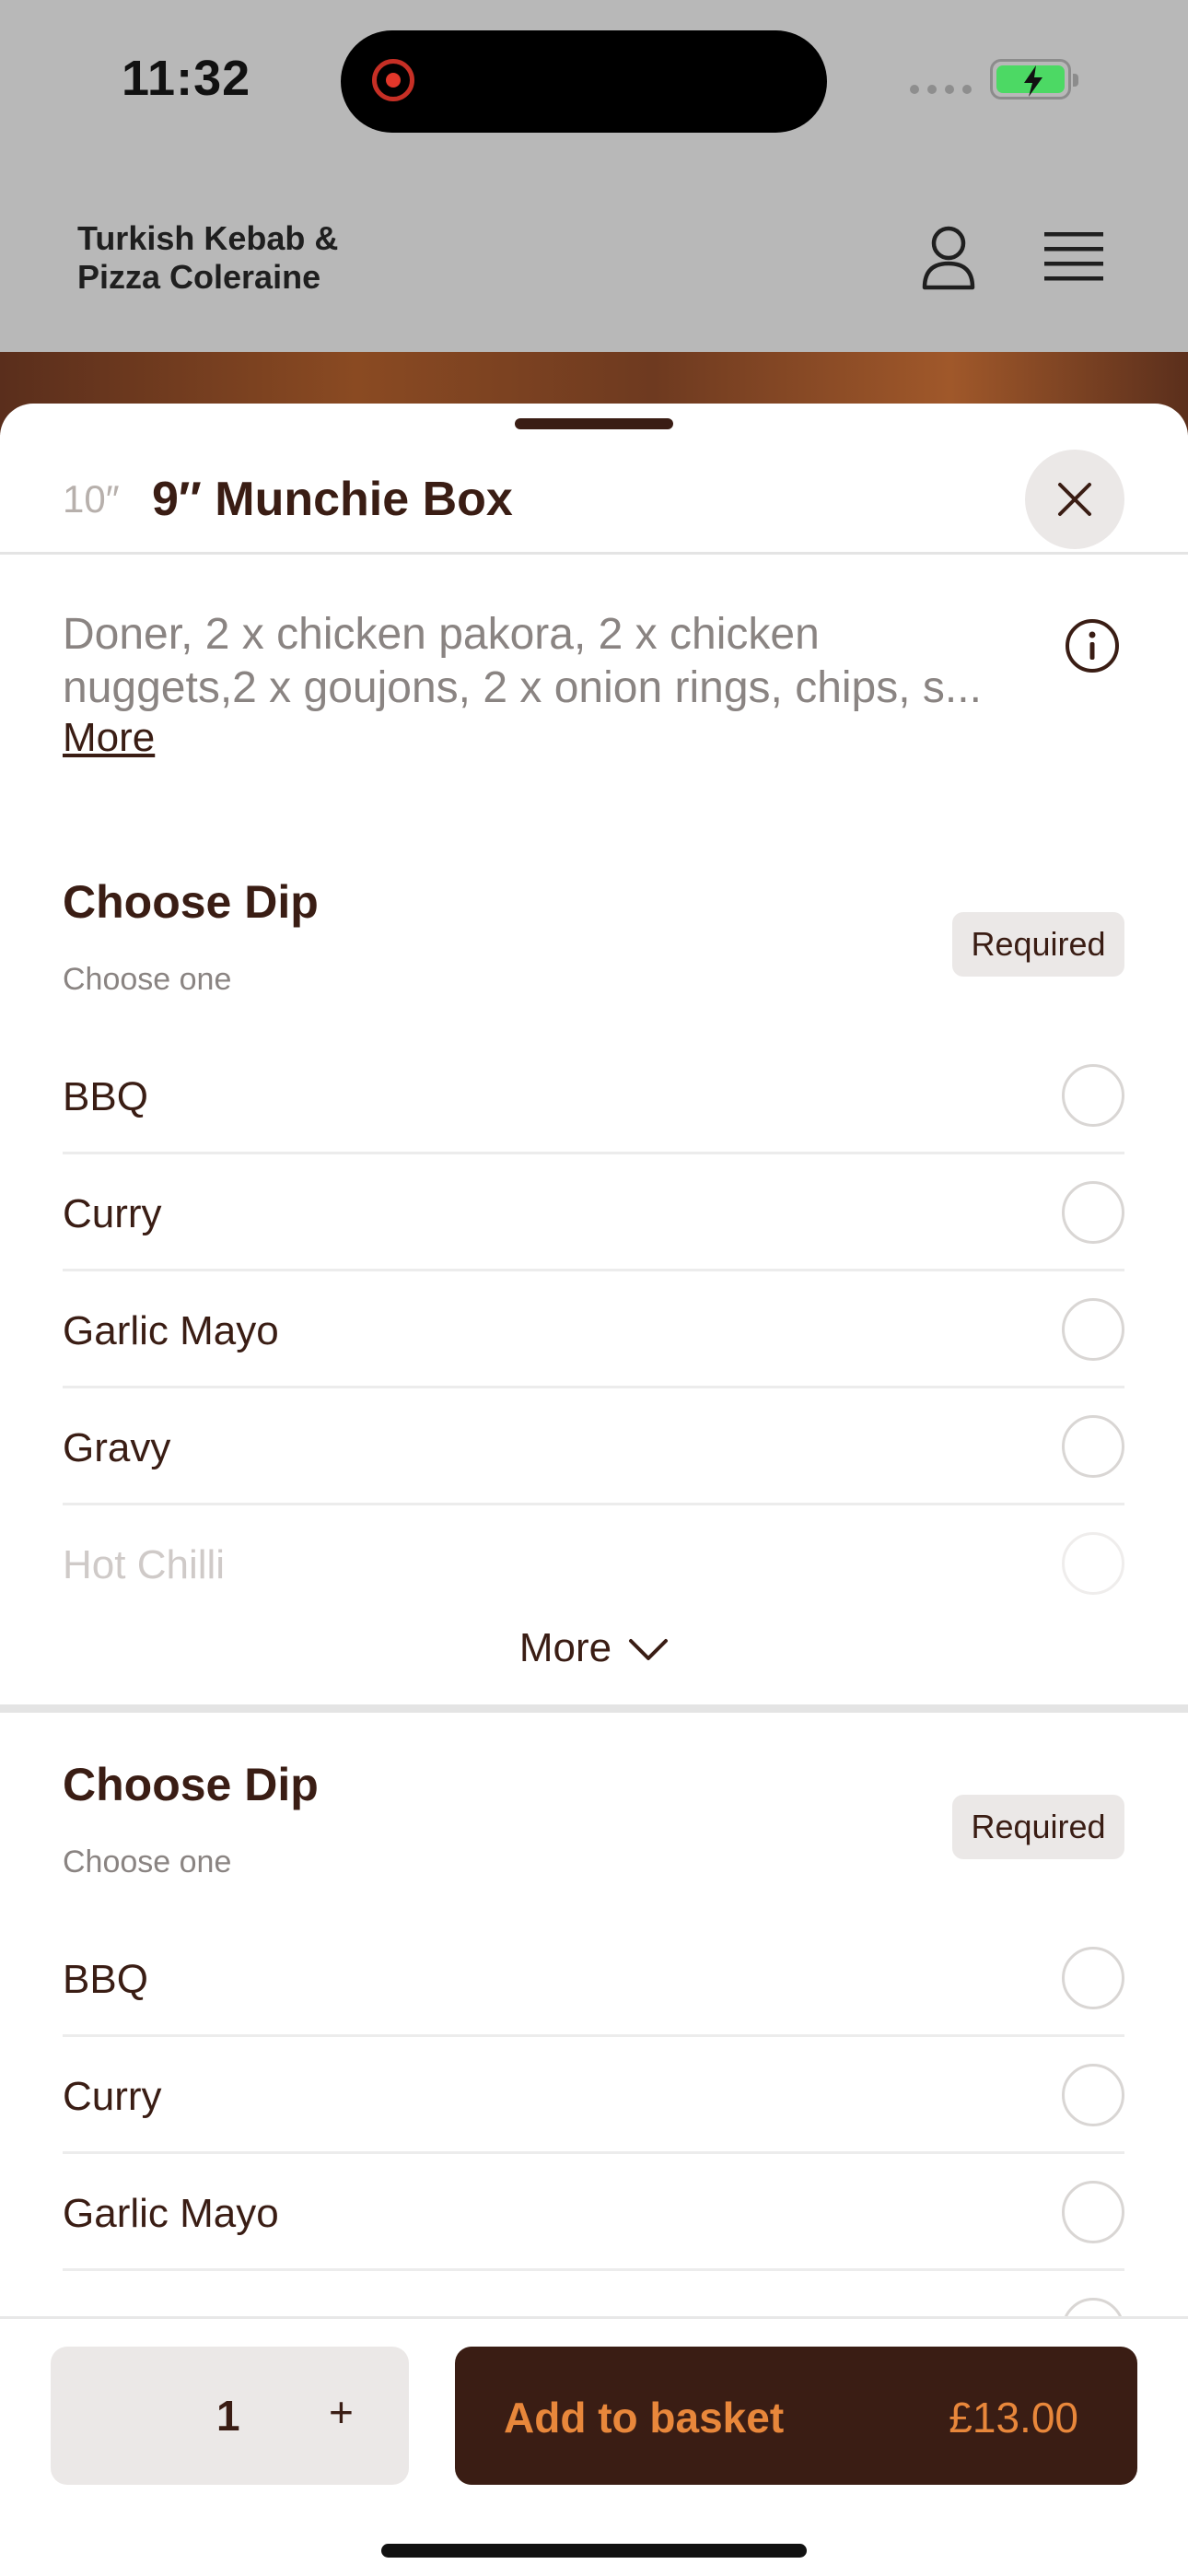 The image size is (1188, 2576). What do you see at coordinates (948, 258) in the screenshot?
I see `account-icon` at bounding box center [948, 258].